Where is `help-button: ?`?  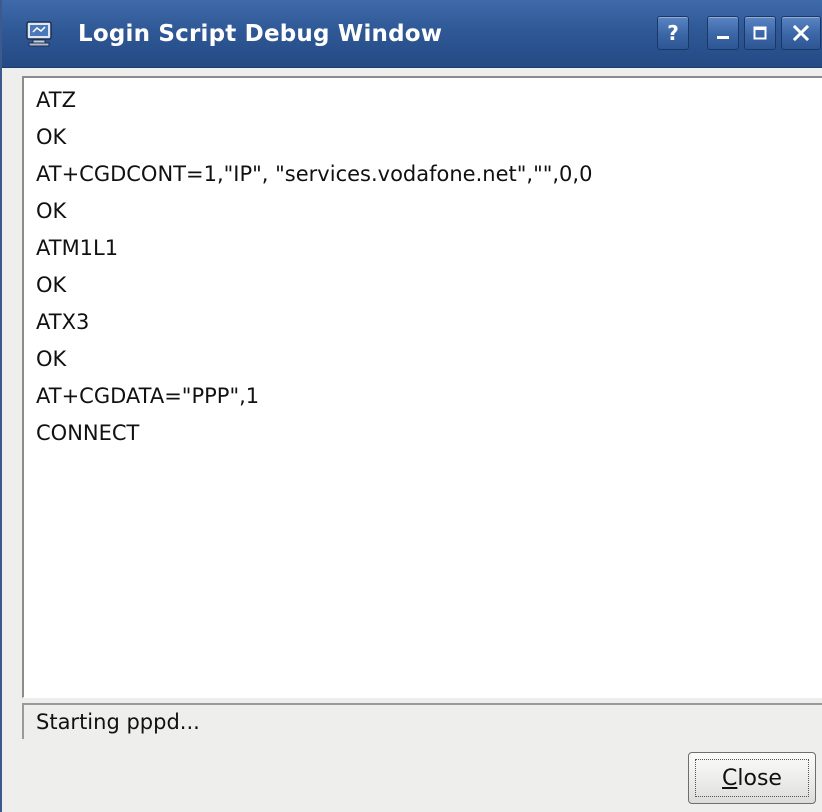
help-button: ? is located at coordinates (673, 33).